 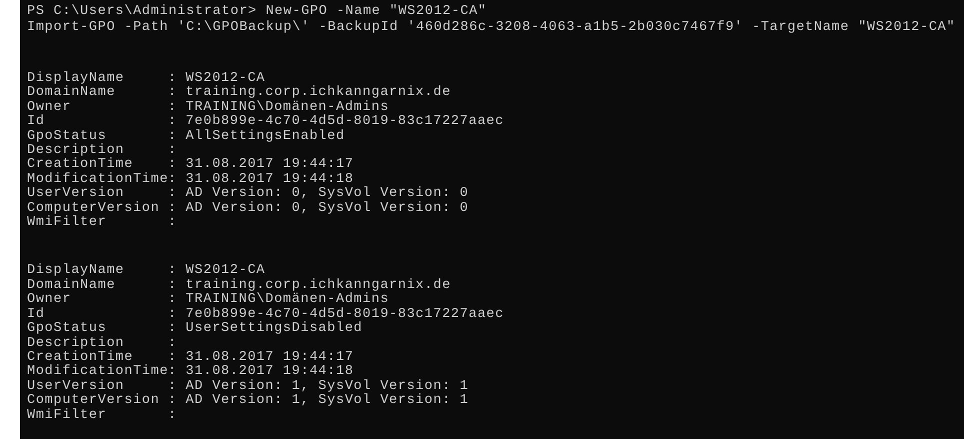 What do you see at coordinates (257, 12) in the screenshot?
I see `command-line: PS C:\Users\Administrator> New-GPO -Name "WS2012-CA"` at bounding box center [257, 12].